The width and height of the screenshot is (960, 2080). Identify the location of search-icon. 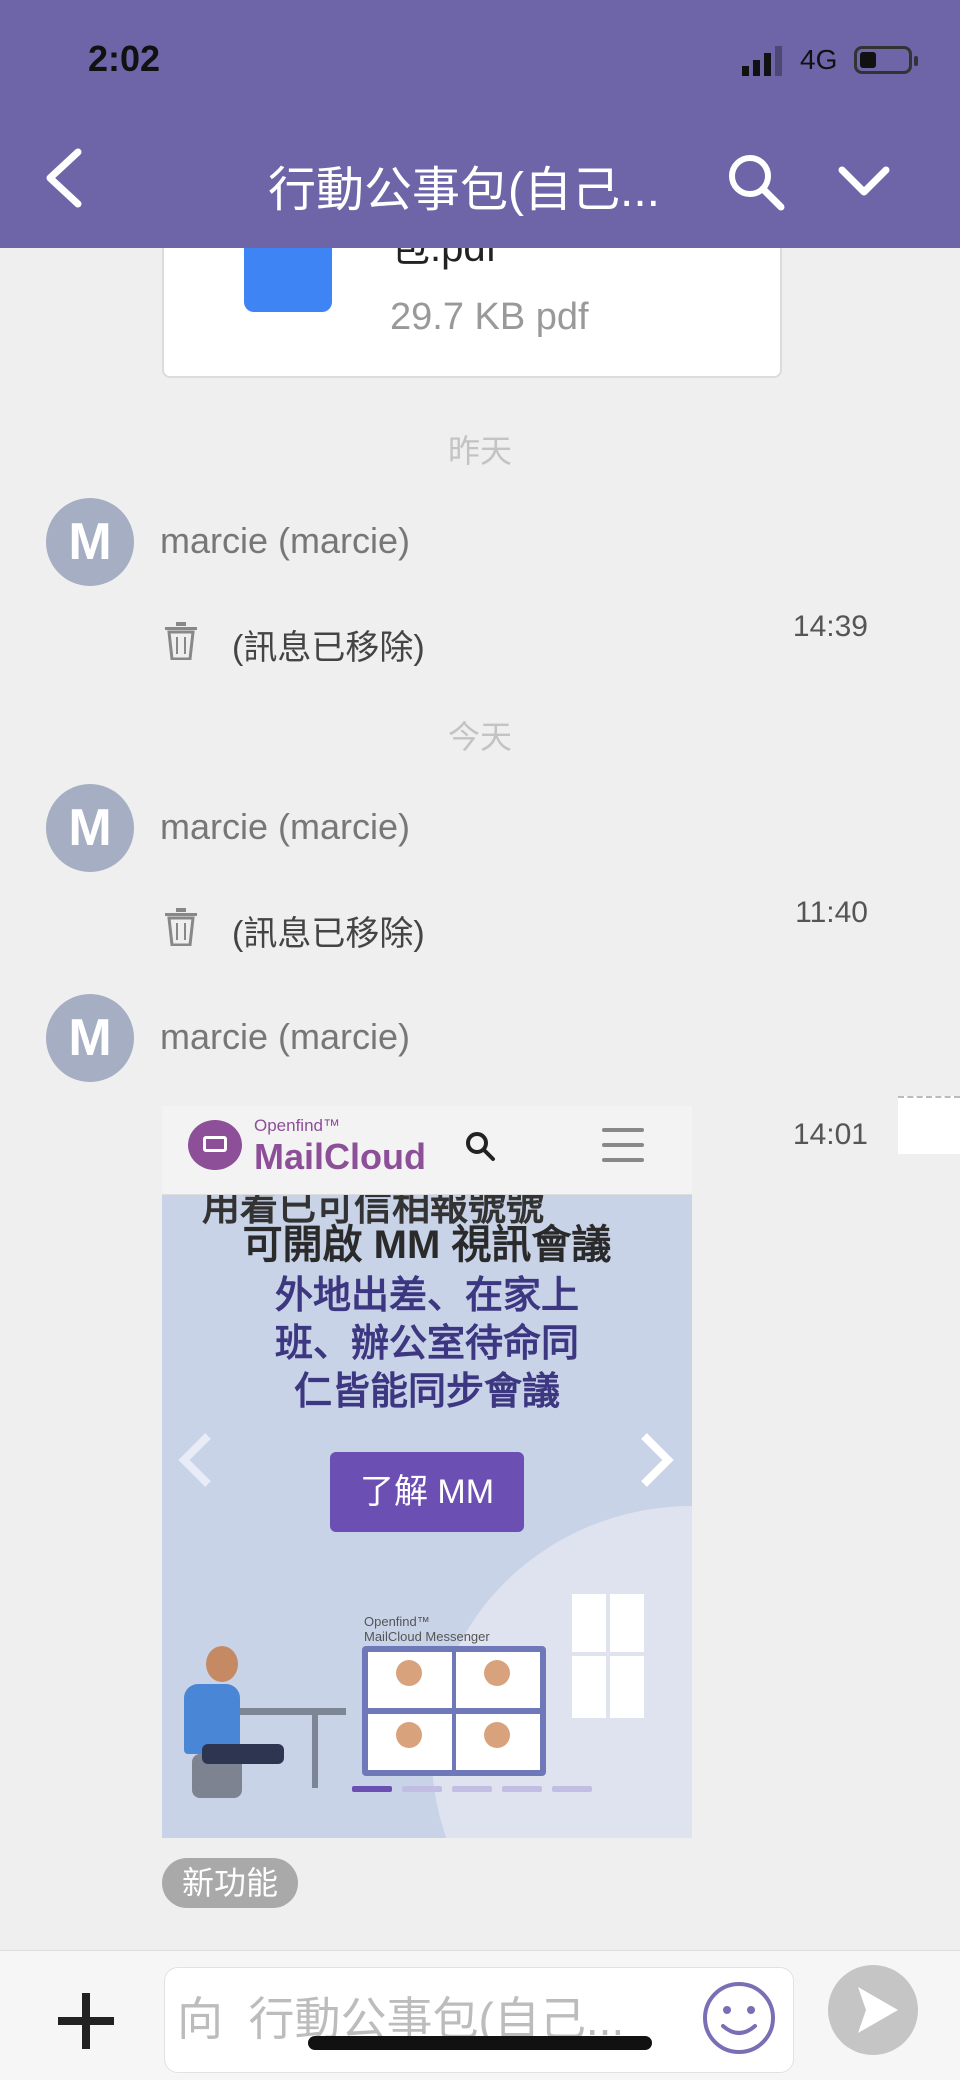
(756, 182).